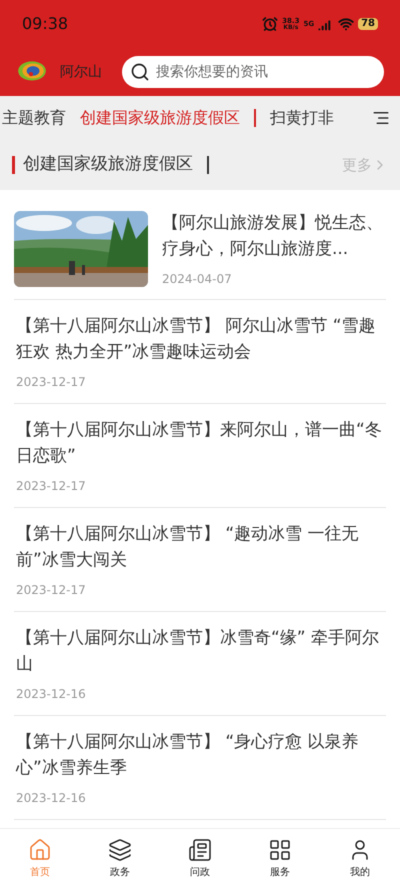 This screenshot has height=889, width=400. I want to click on nav-tab: 政务, so click(120, 859).